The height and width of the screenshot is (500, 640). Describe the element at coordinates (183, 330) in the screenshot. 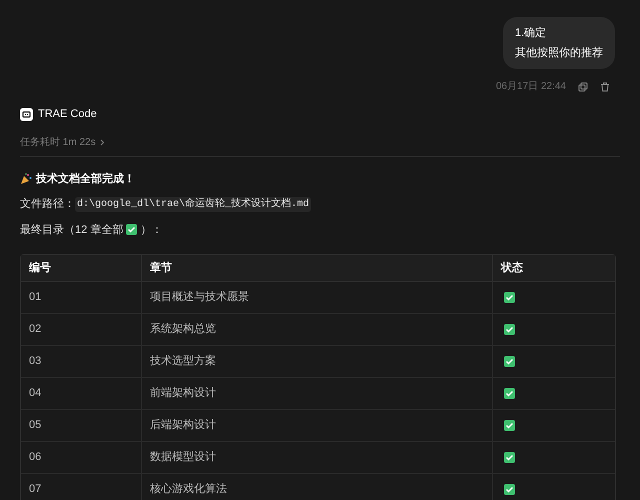

I see `table-cell-text: 系统架构总览` at that location.